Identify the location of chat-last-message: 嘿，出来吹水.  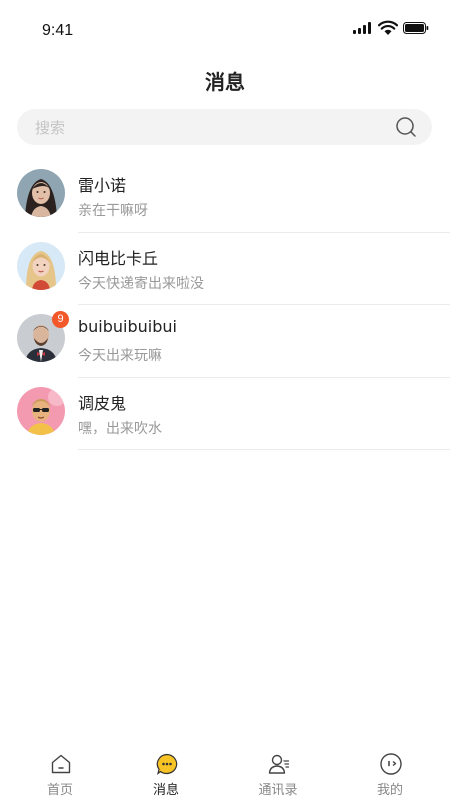
(120, 428).